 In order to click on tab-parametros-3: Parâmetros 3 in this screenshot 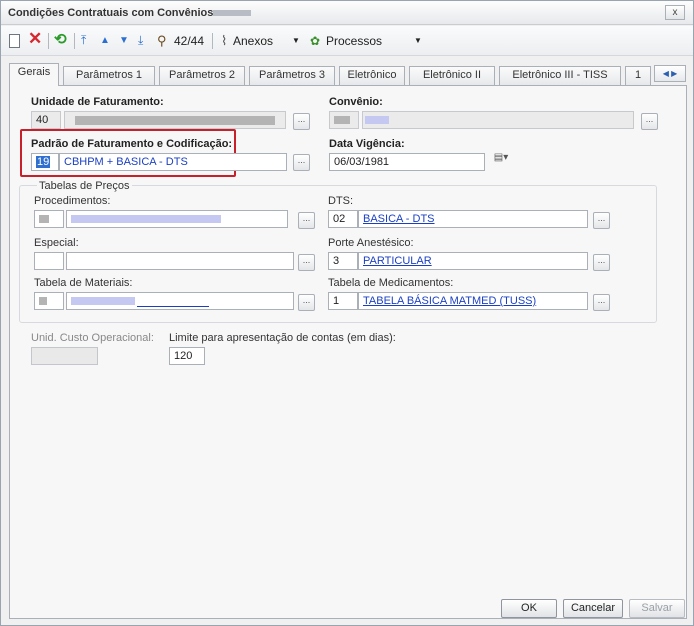, I will do `click(292, 75)`.